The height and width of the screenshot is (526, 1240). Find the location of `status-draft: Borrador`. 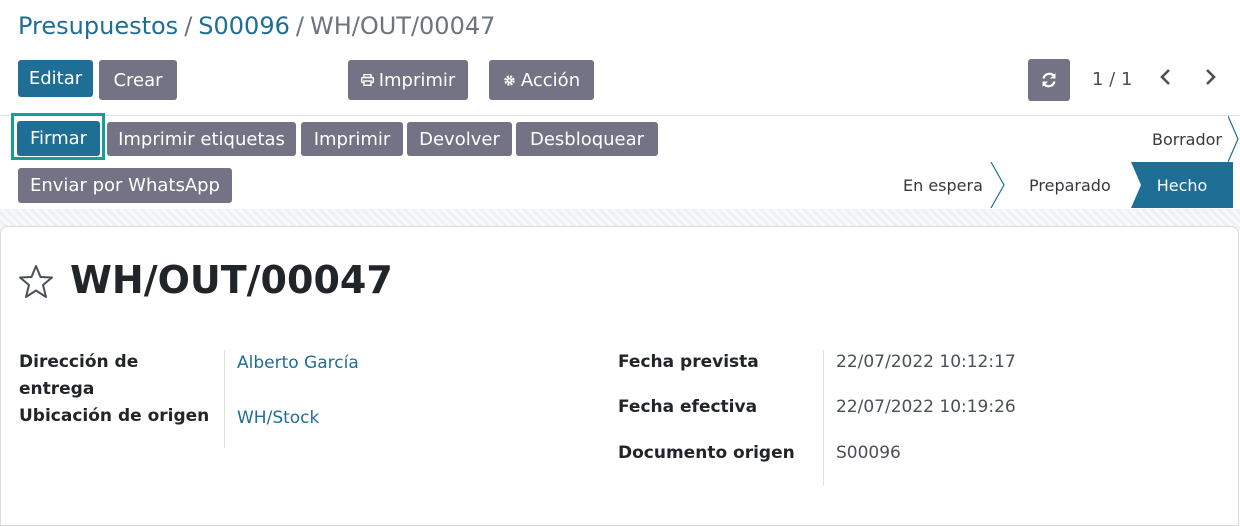

status-draft: Borrador is located at coordinates (1187, 139).